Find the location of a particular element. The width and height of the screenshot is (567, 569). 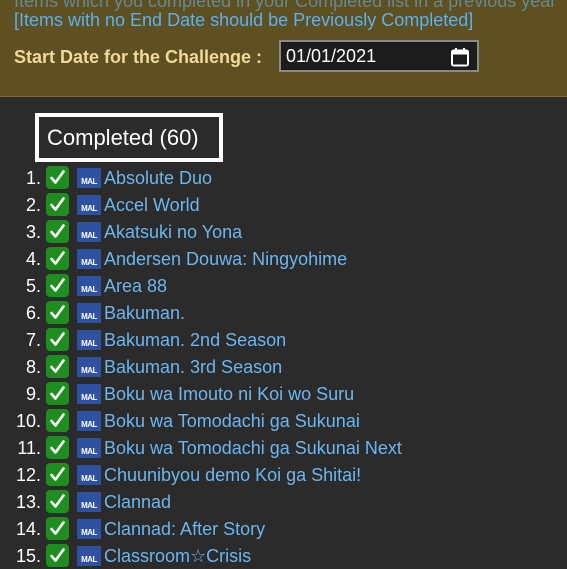

list-item: 8. MAL Bakuman. 3rd Season is located at coordinates (283, 366).